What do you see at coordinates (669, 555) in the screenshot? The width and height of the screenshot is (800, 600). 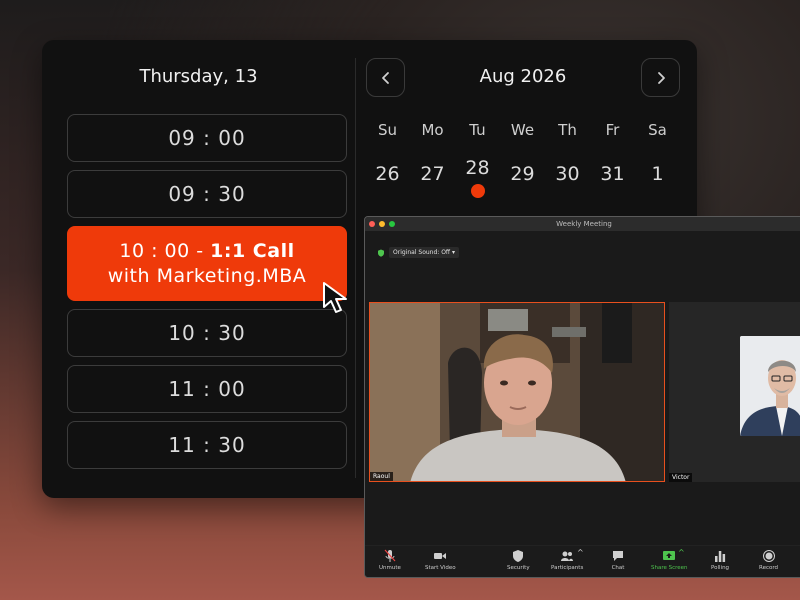 I see `share-screen-icon` at bounding box center [669, 555].